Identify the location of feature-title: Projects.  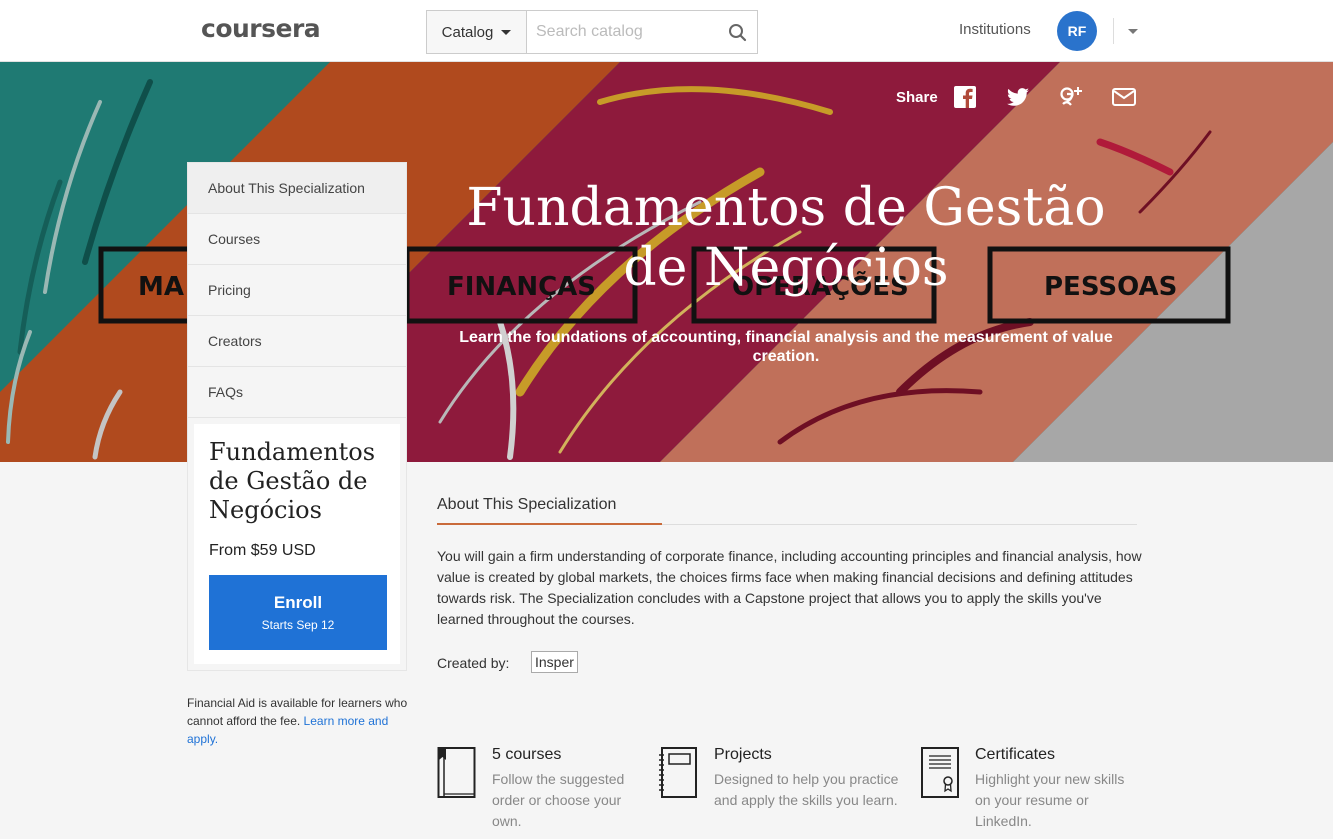
(743, 754).